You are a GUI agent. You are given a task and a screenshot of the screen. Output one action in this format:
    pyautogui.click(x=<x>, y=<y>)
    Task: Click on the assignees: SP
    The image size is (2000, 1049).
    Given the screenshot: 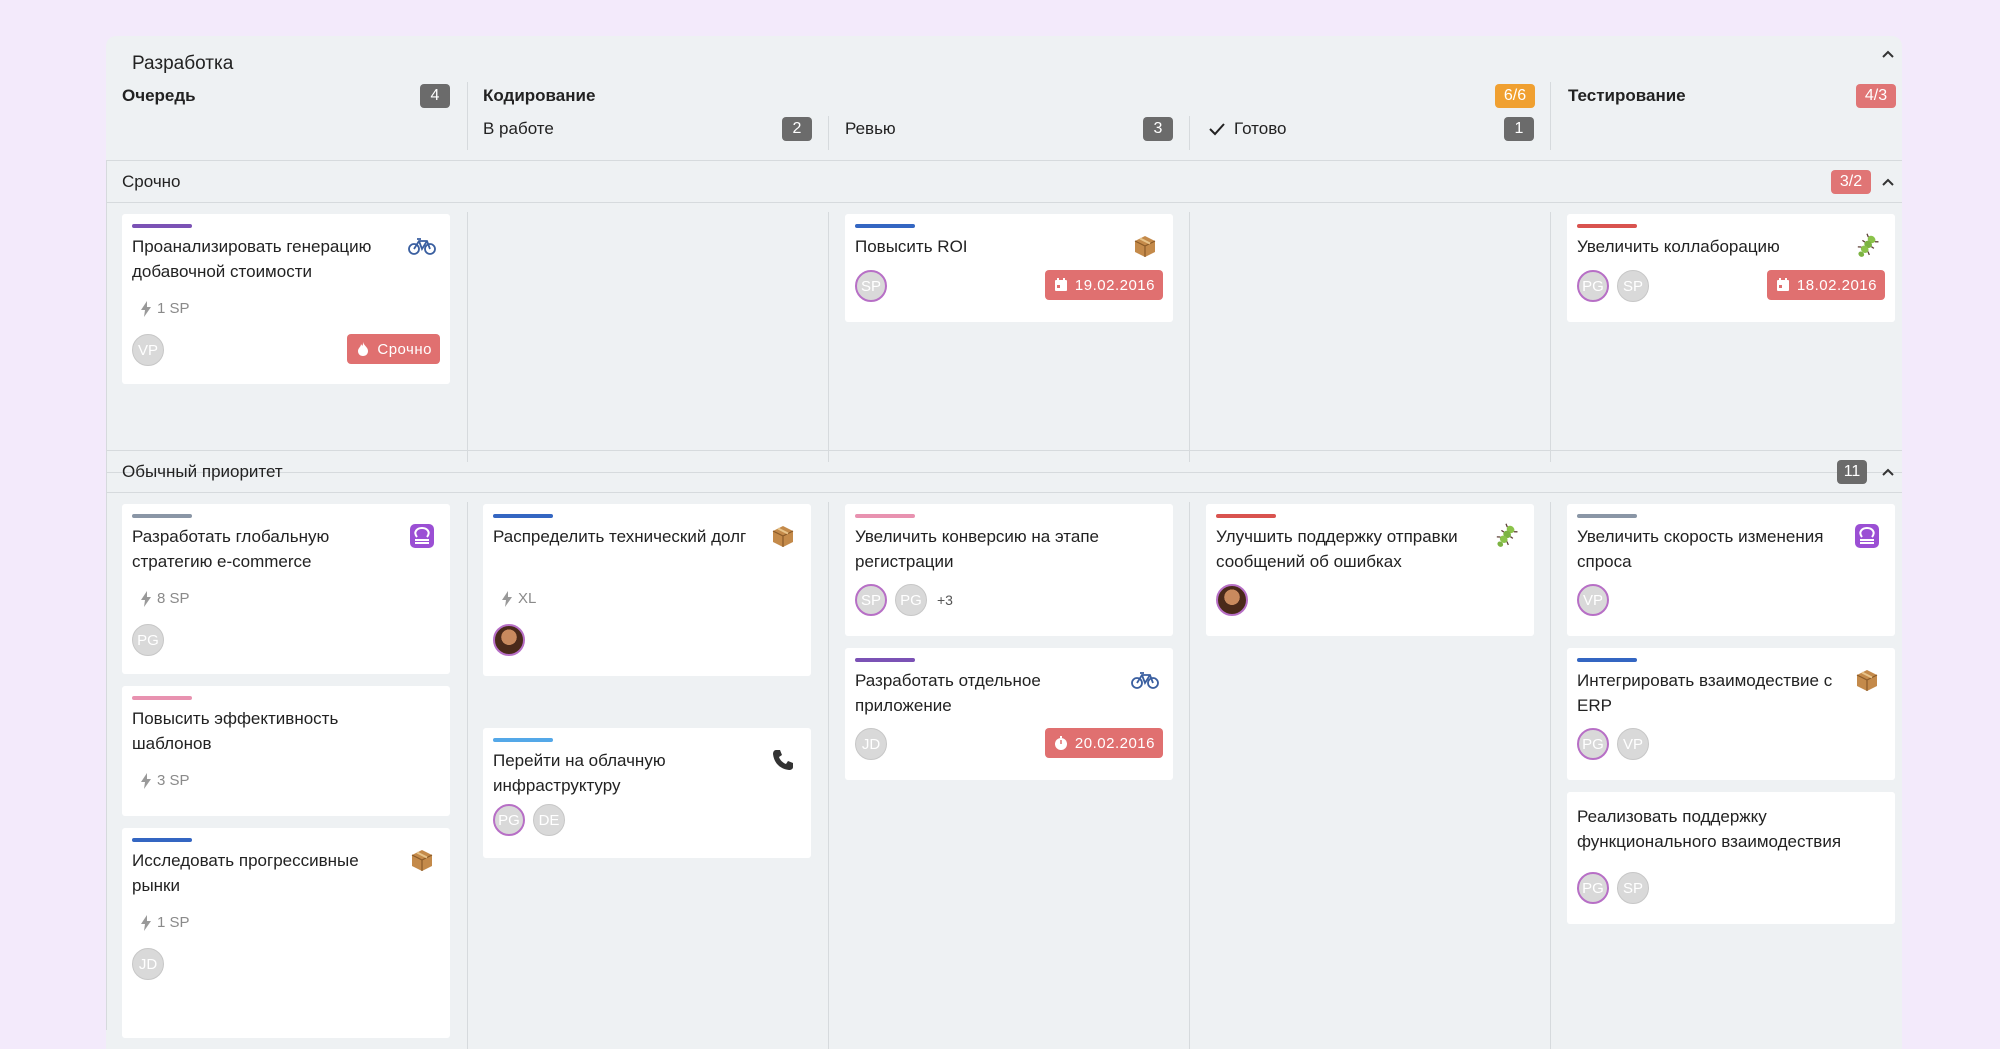 What is the action you would take?
    pyautogui.click(x=871, y=286)
    